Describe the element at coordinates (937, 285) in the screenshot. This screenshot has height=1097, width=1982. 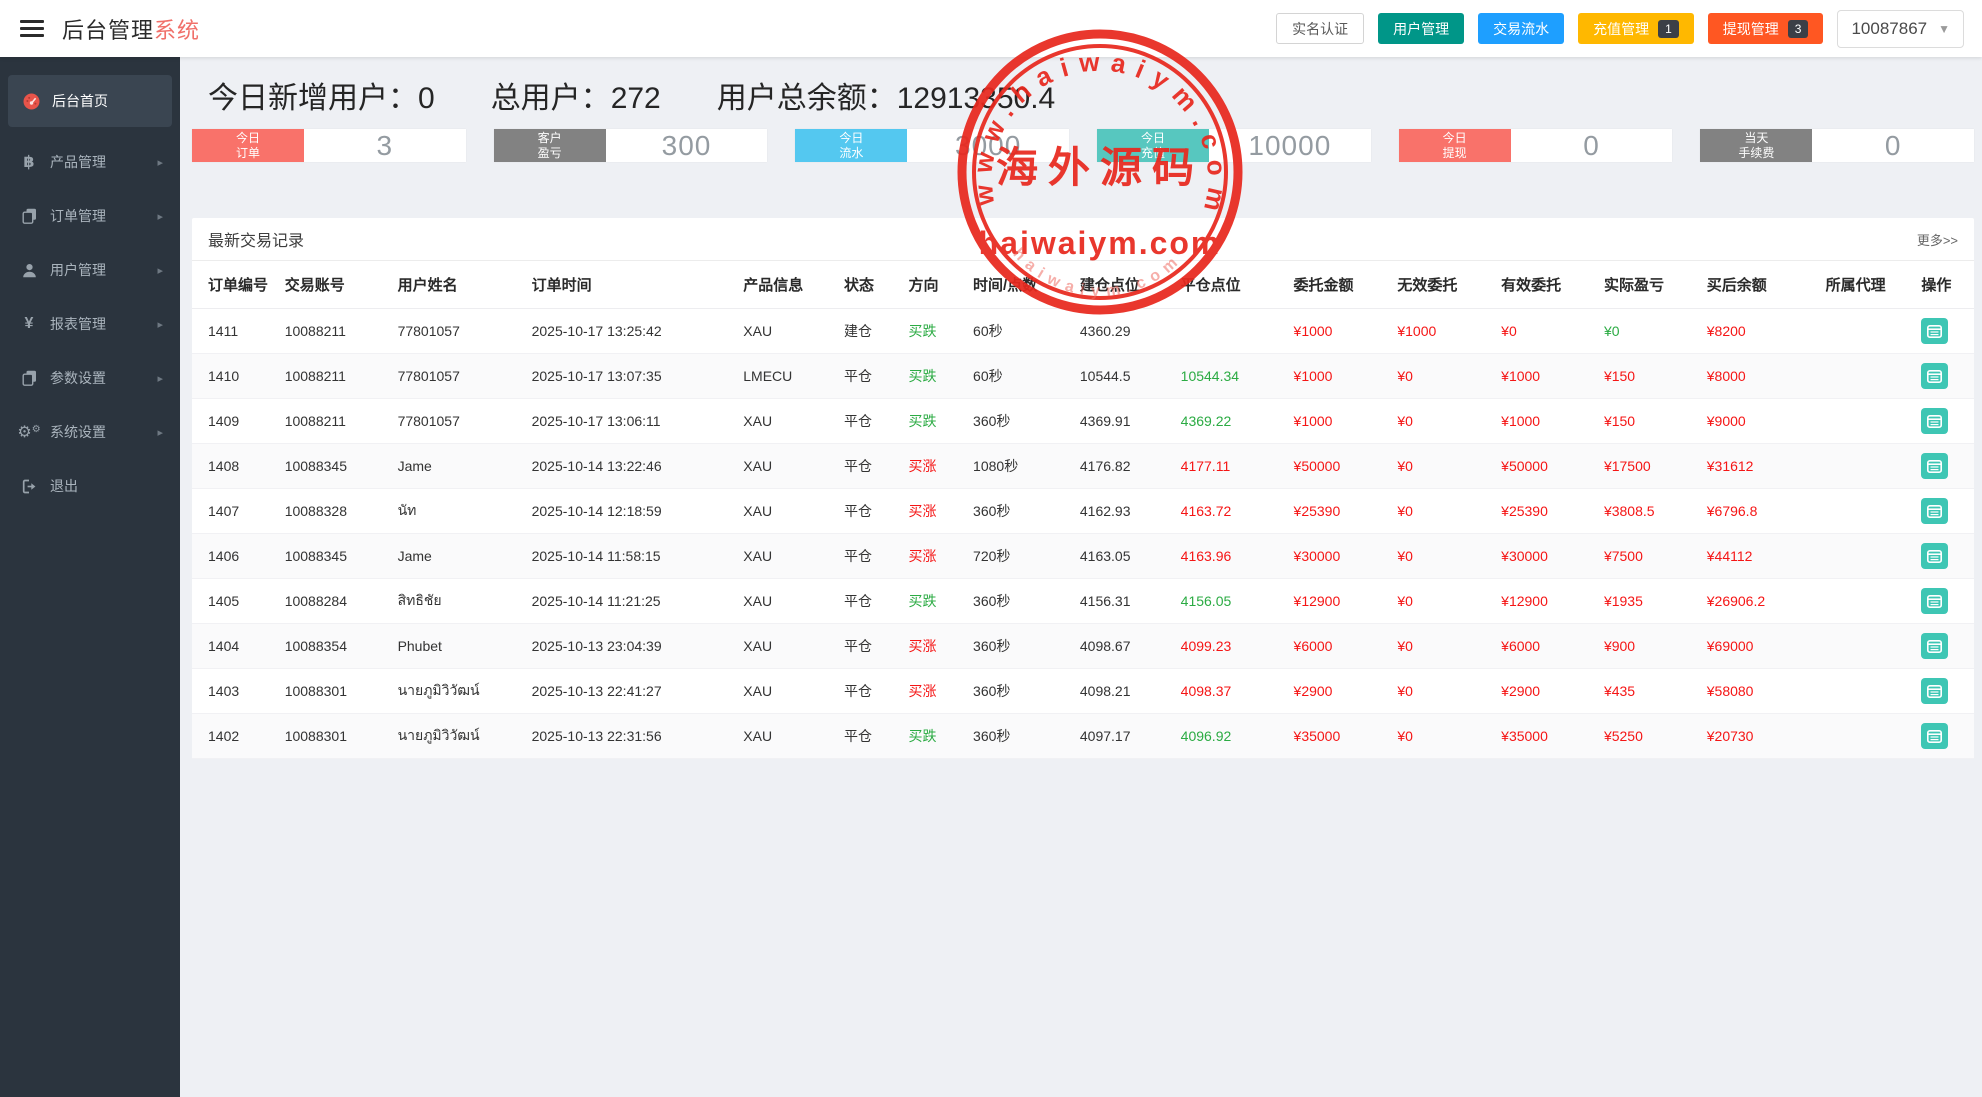
I see `column-header-direction: 方向` at that location.